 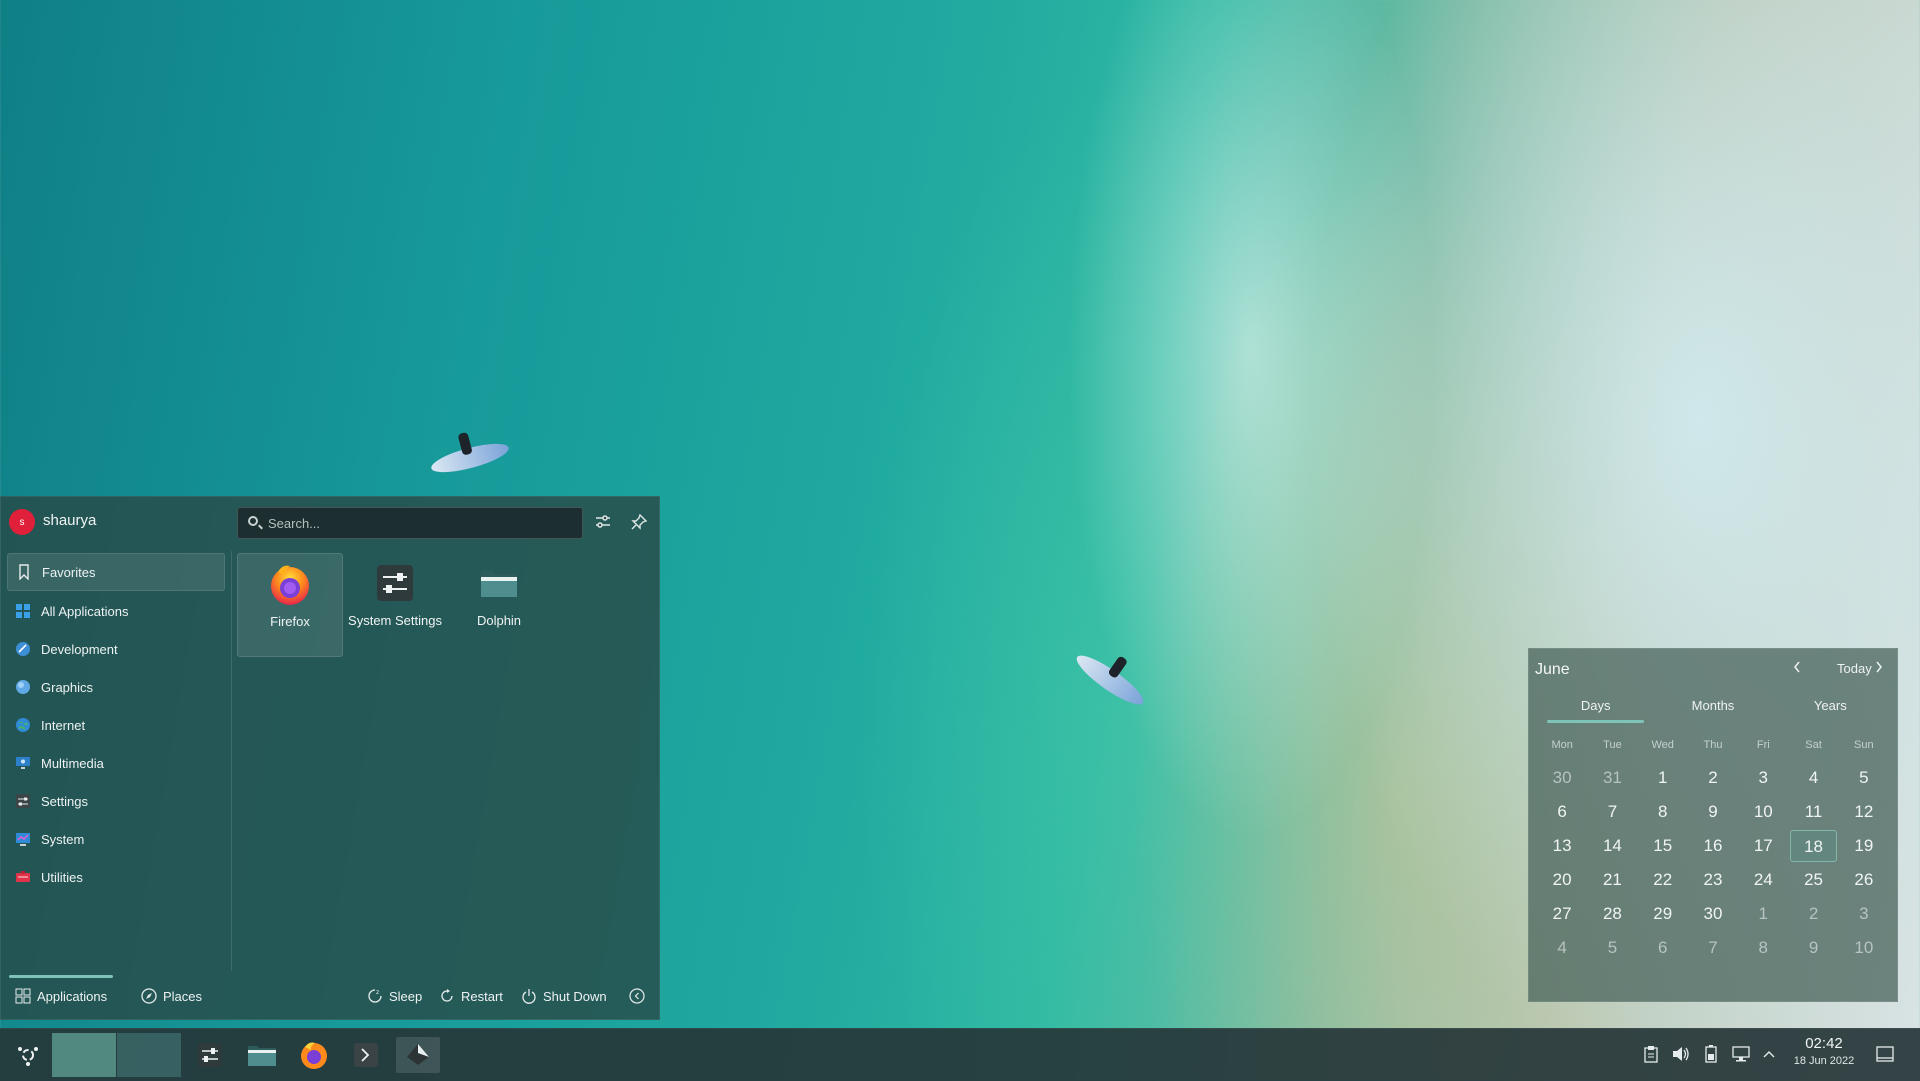 What do you see at coordinates (395, 604) in the screenshot?
I see `app-system-settings: System Settings` at bounding box center [395, 604].